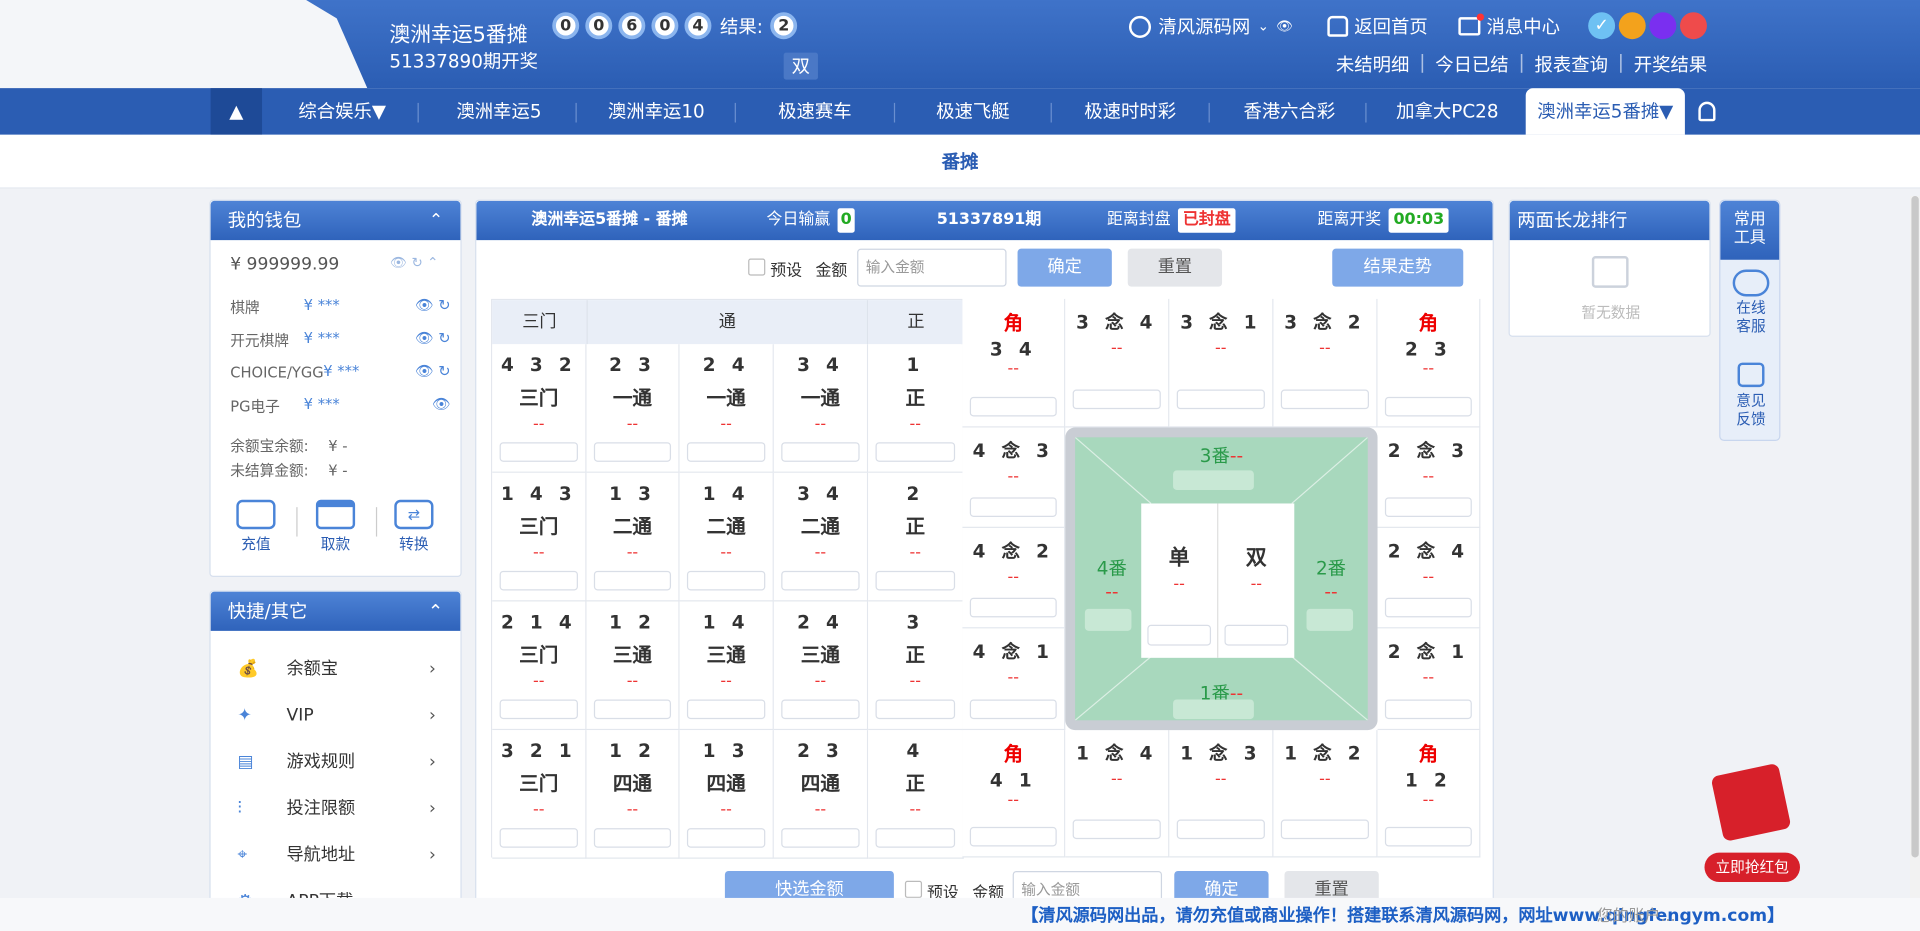 Image resolution: width=1920 pixels, height=931 pixels. What do you see at coordinates (340, 371) in the screenshot?
I see `wallet-row: CHOICE/YGG ¥ *** 👁 ↻` at bounding box center [340, 371].